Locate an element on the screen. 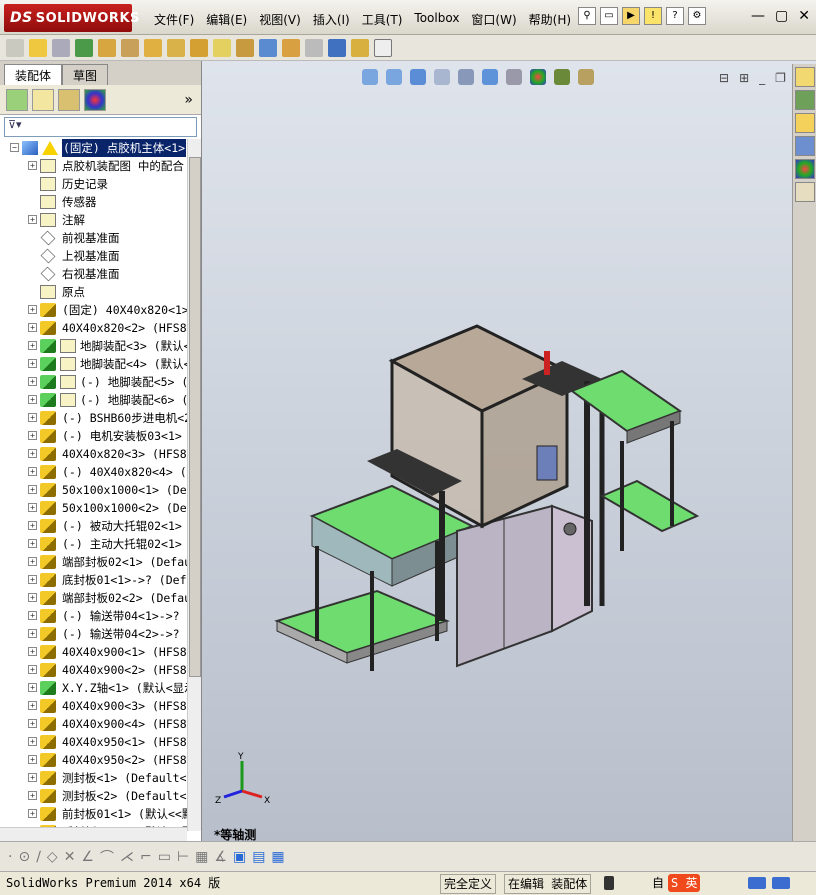 Image resolution: width=816 pixels, height=895 pixels. menu-item-4: 工具(T) is located at coordinates (382, 19).